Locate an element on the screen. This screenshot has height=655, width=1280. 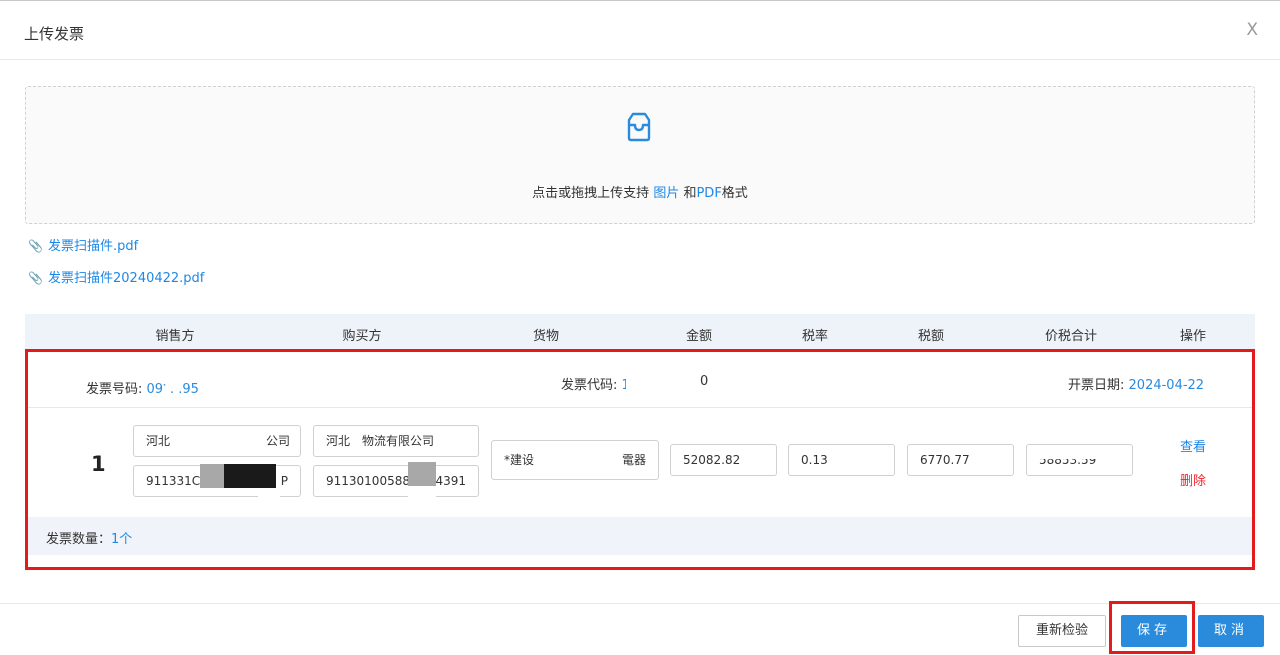
invoice-number: 发票号码: 09་ . .95 is located at coordinates (142, 392).